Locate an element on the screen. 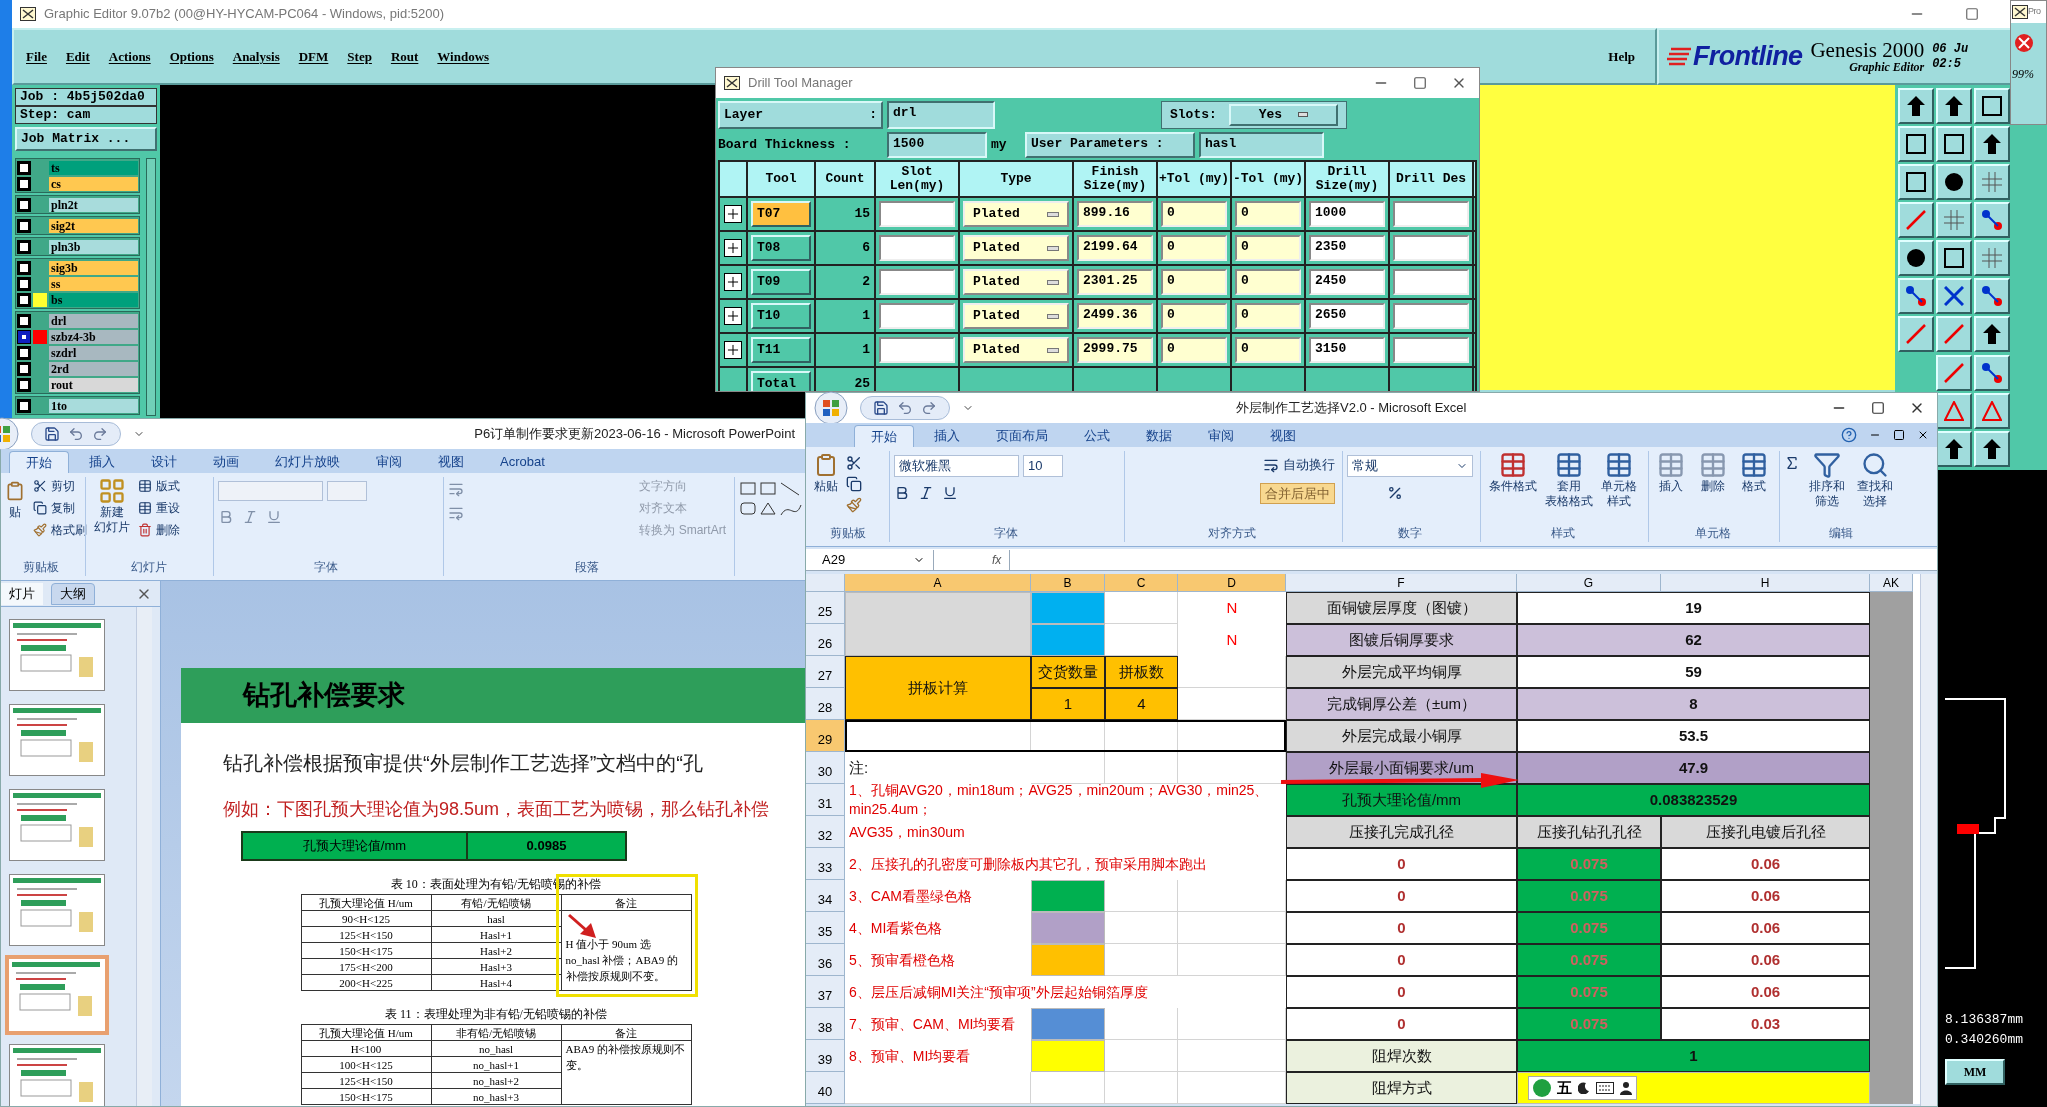 The width and height of the screenshot is (2047, 1107). font-name-field: 微软雅黑 is located at coordinates (956, 466).